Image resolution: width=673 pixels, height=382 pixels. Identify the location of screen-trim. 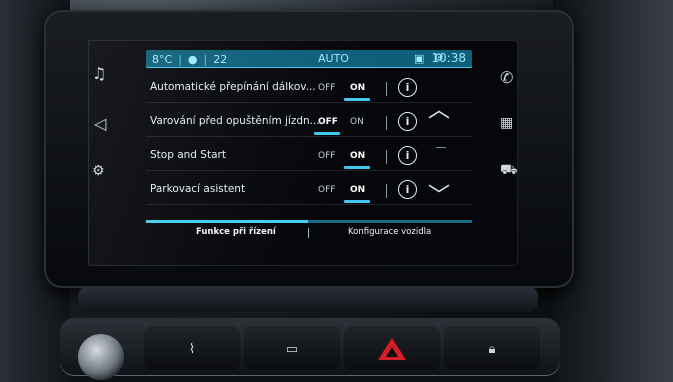
(308, 299).